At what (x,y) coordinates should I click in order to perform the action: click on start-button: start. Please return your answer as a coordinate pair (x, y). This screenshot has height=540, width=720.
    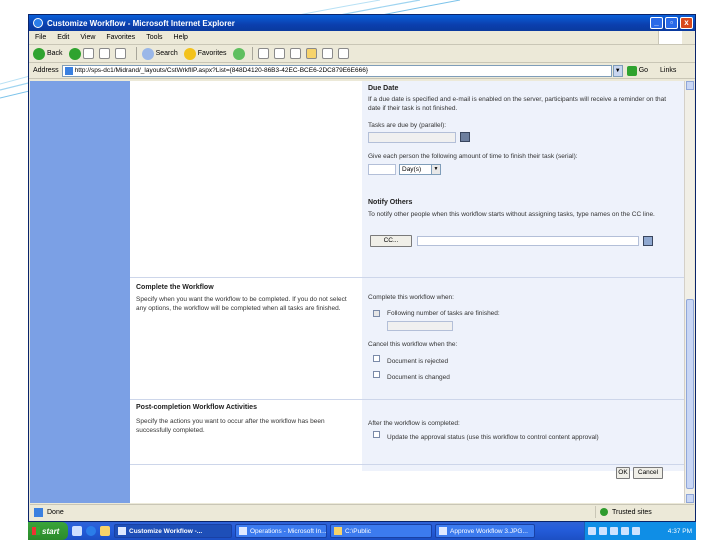
    Looking at the image, I should click on (48, 531).